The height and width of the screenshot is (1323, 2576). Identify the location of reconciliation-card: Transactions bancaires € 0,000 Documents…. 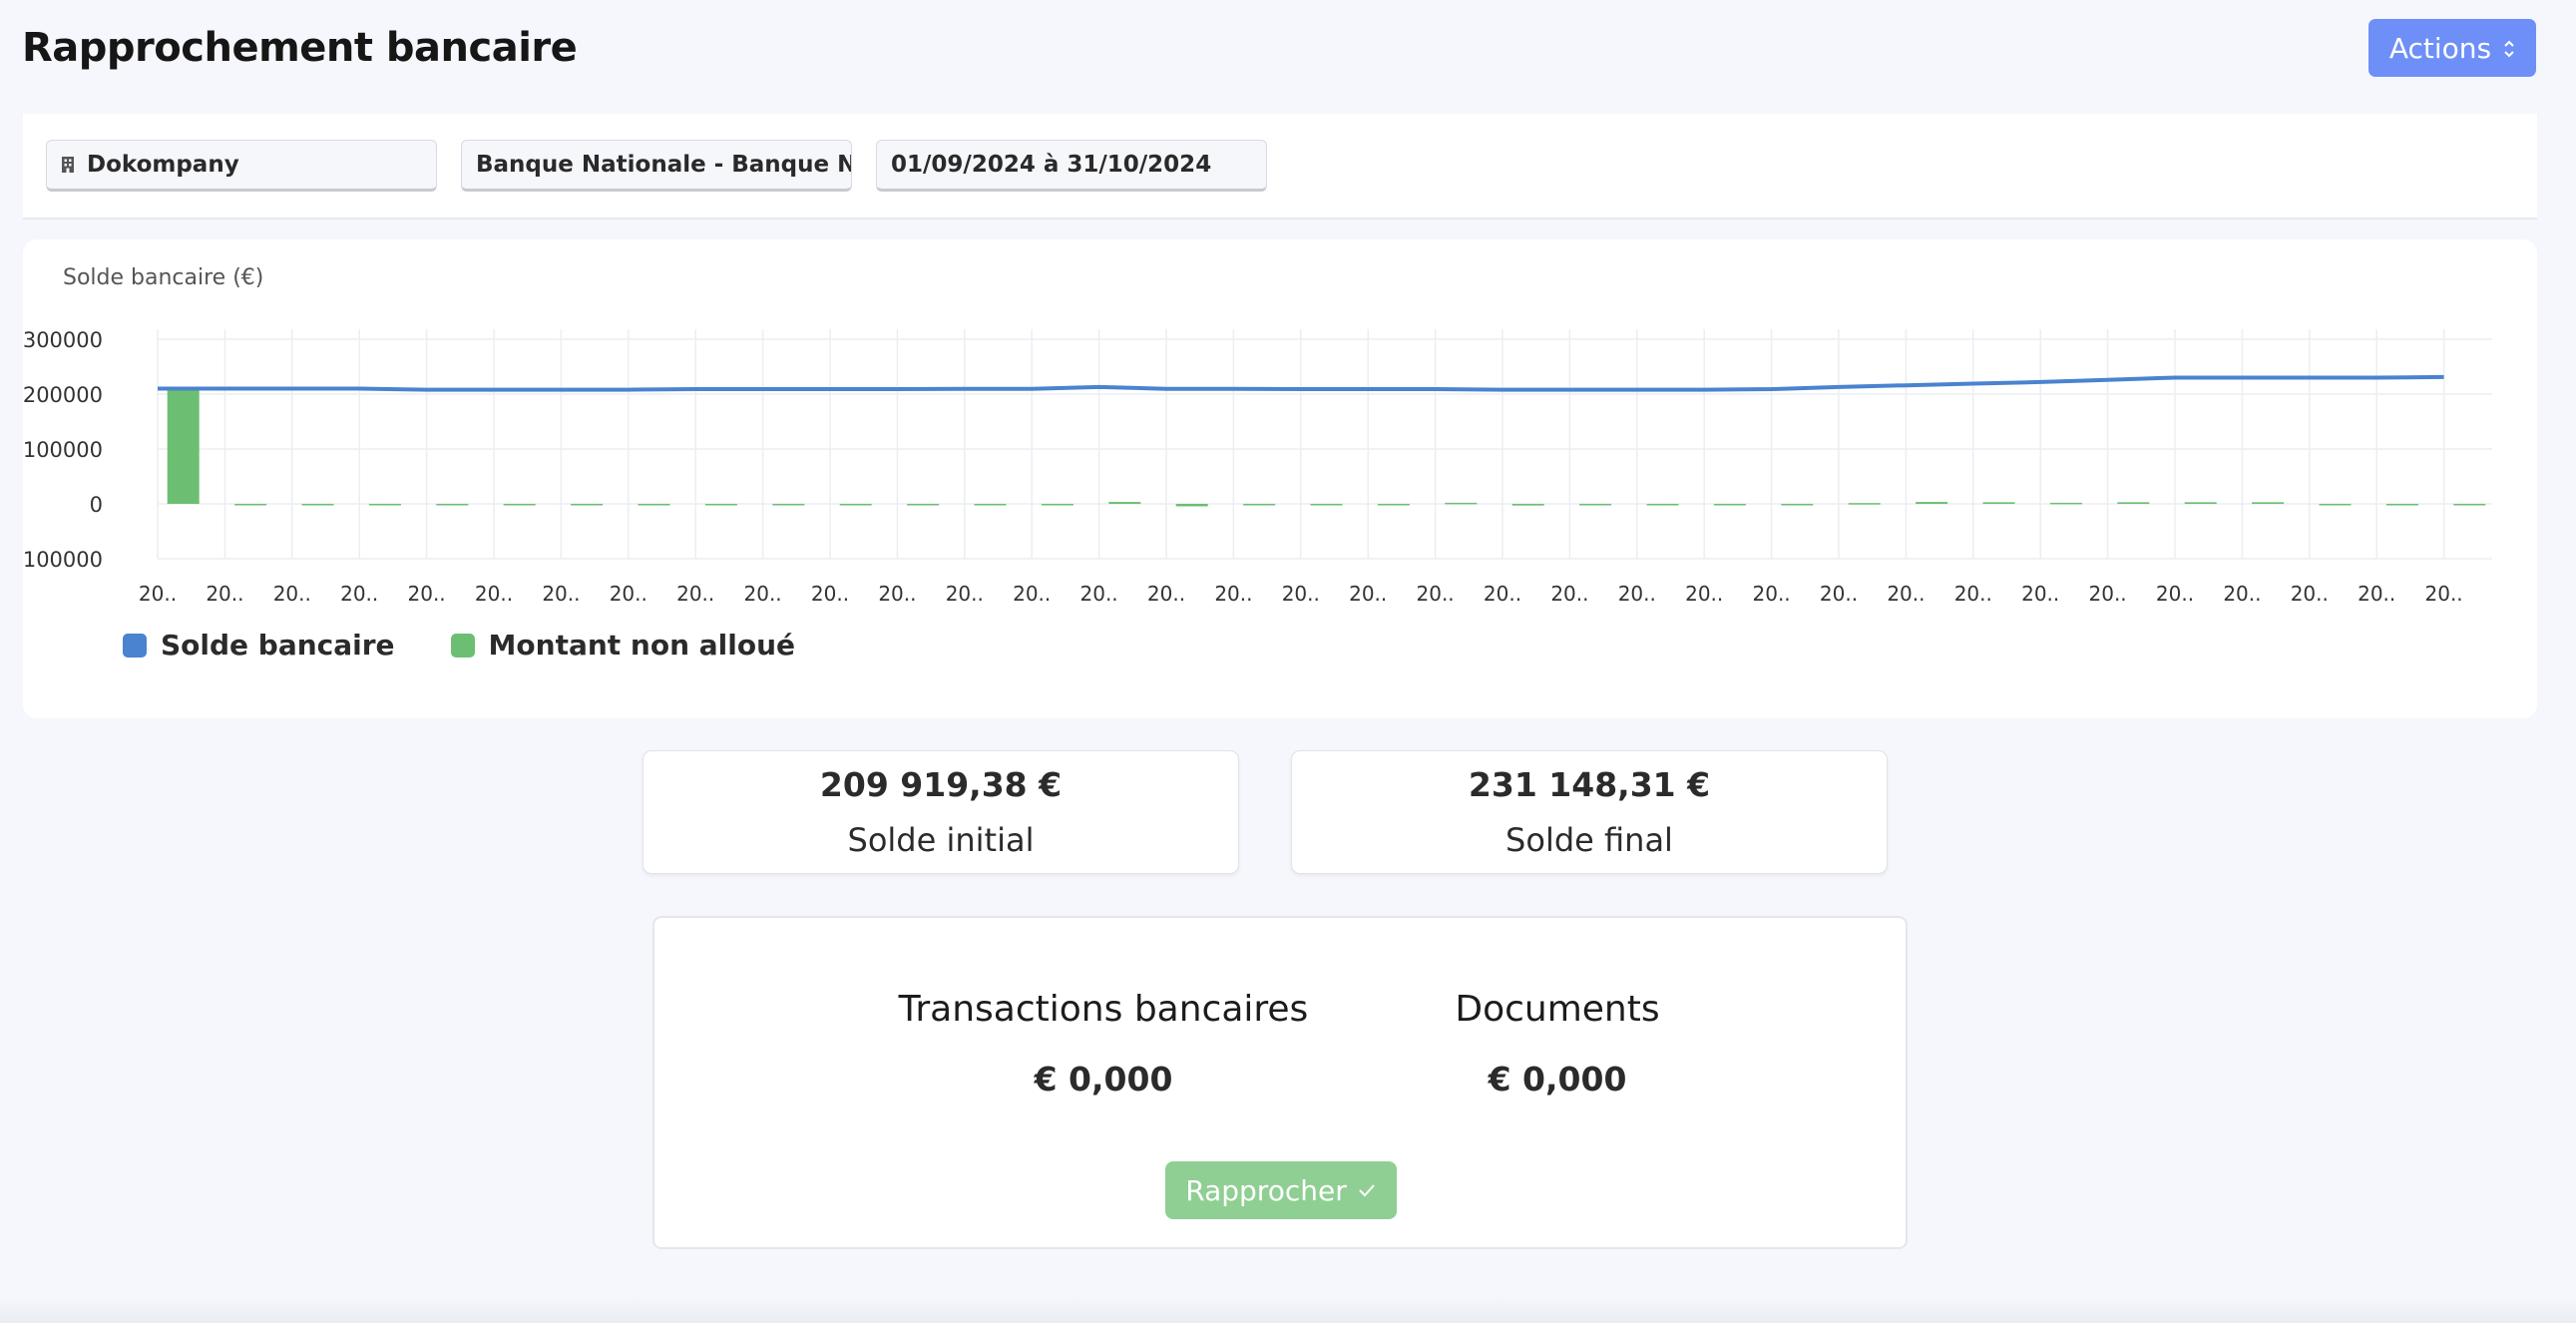
(1280, 1082).